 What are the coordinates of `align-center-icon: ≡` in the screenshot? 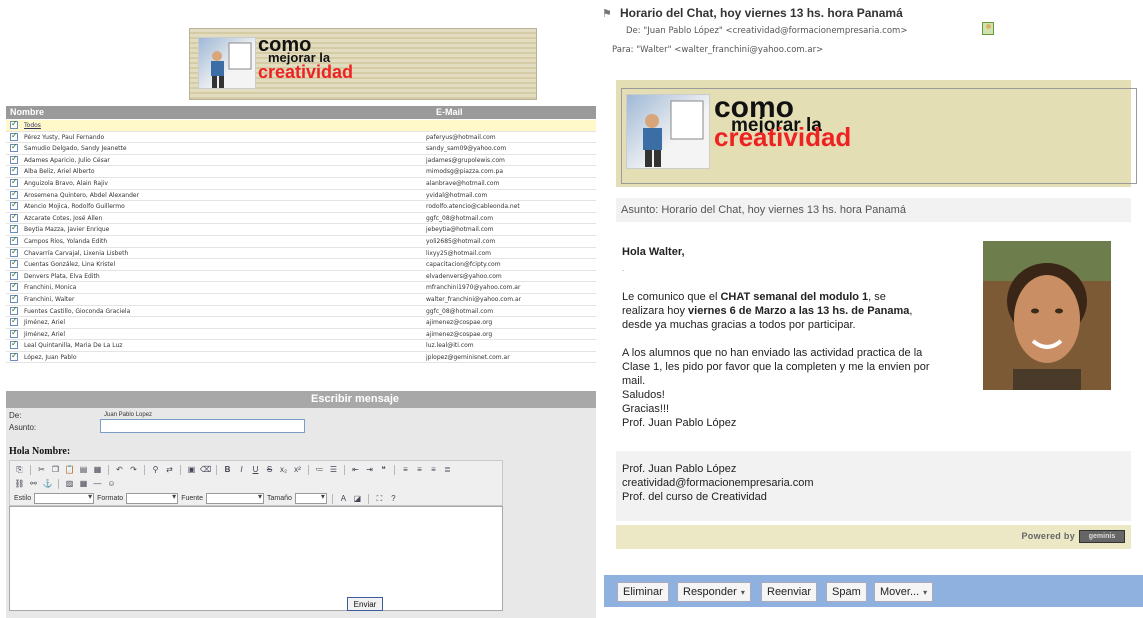 It's located at (419, 469).